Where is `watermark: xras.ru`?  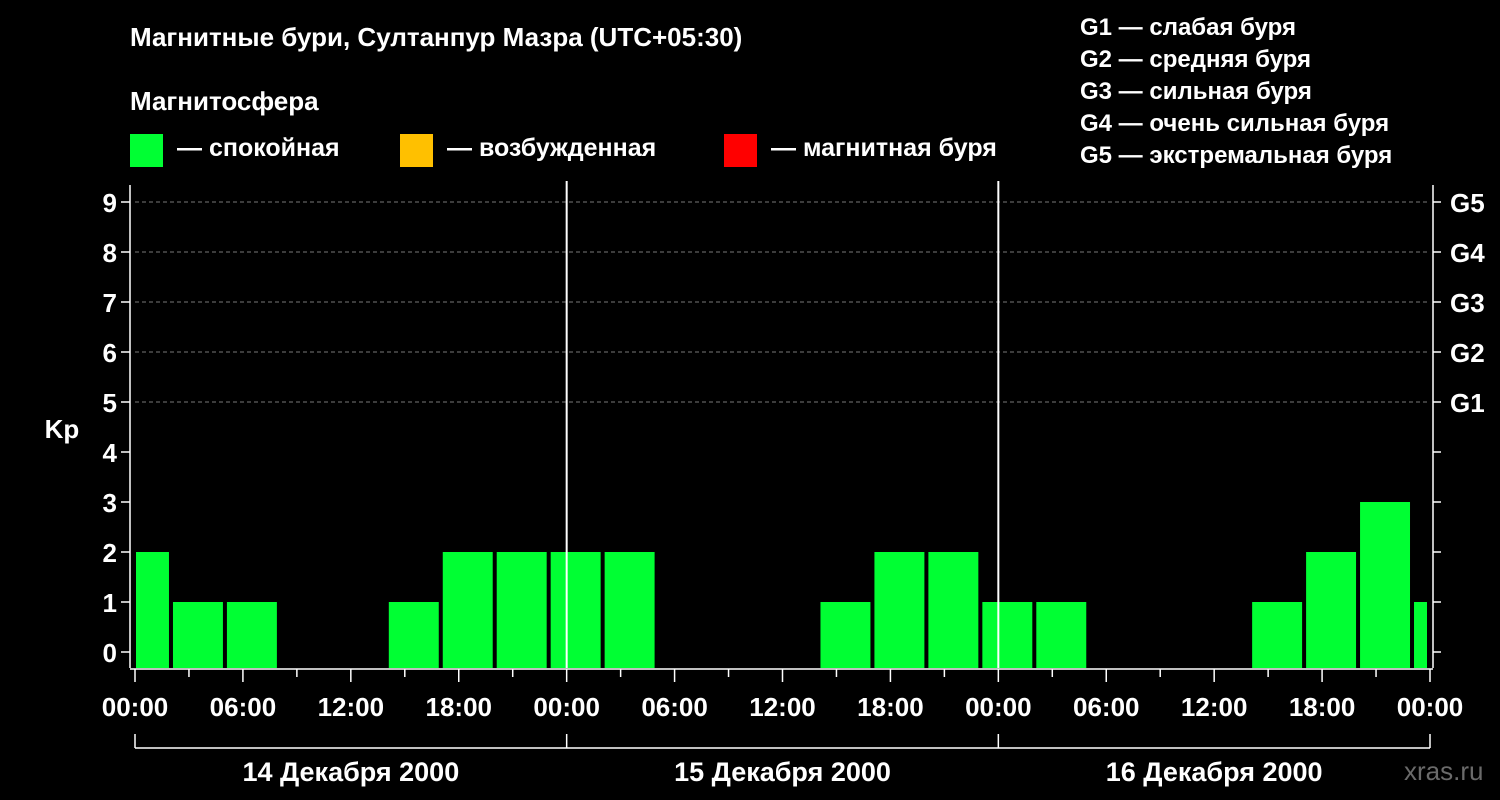
watermark: xras.ru is located at coordinates (1444, 771).